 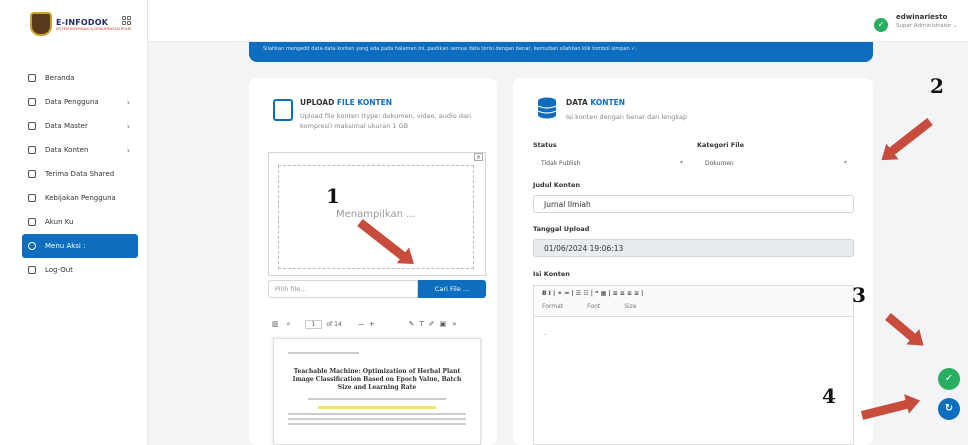 I want to click on tanggal-input: 01/06/2024 19:06:13, so click(x=693, y=248).